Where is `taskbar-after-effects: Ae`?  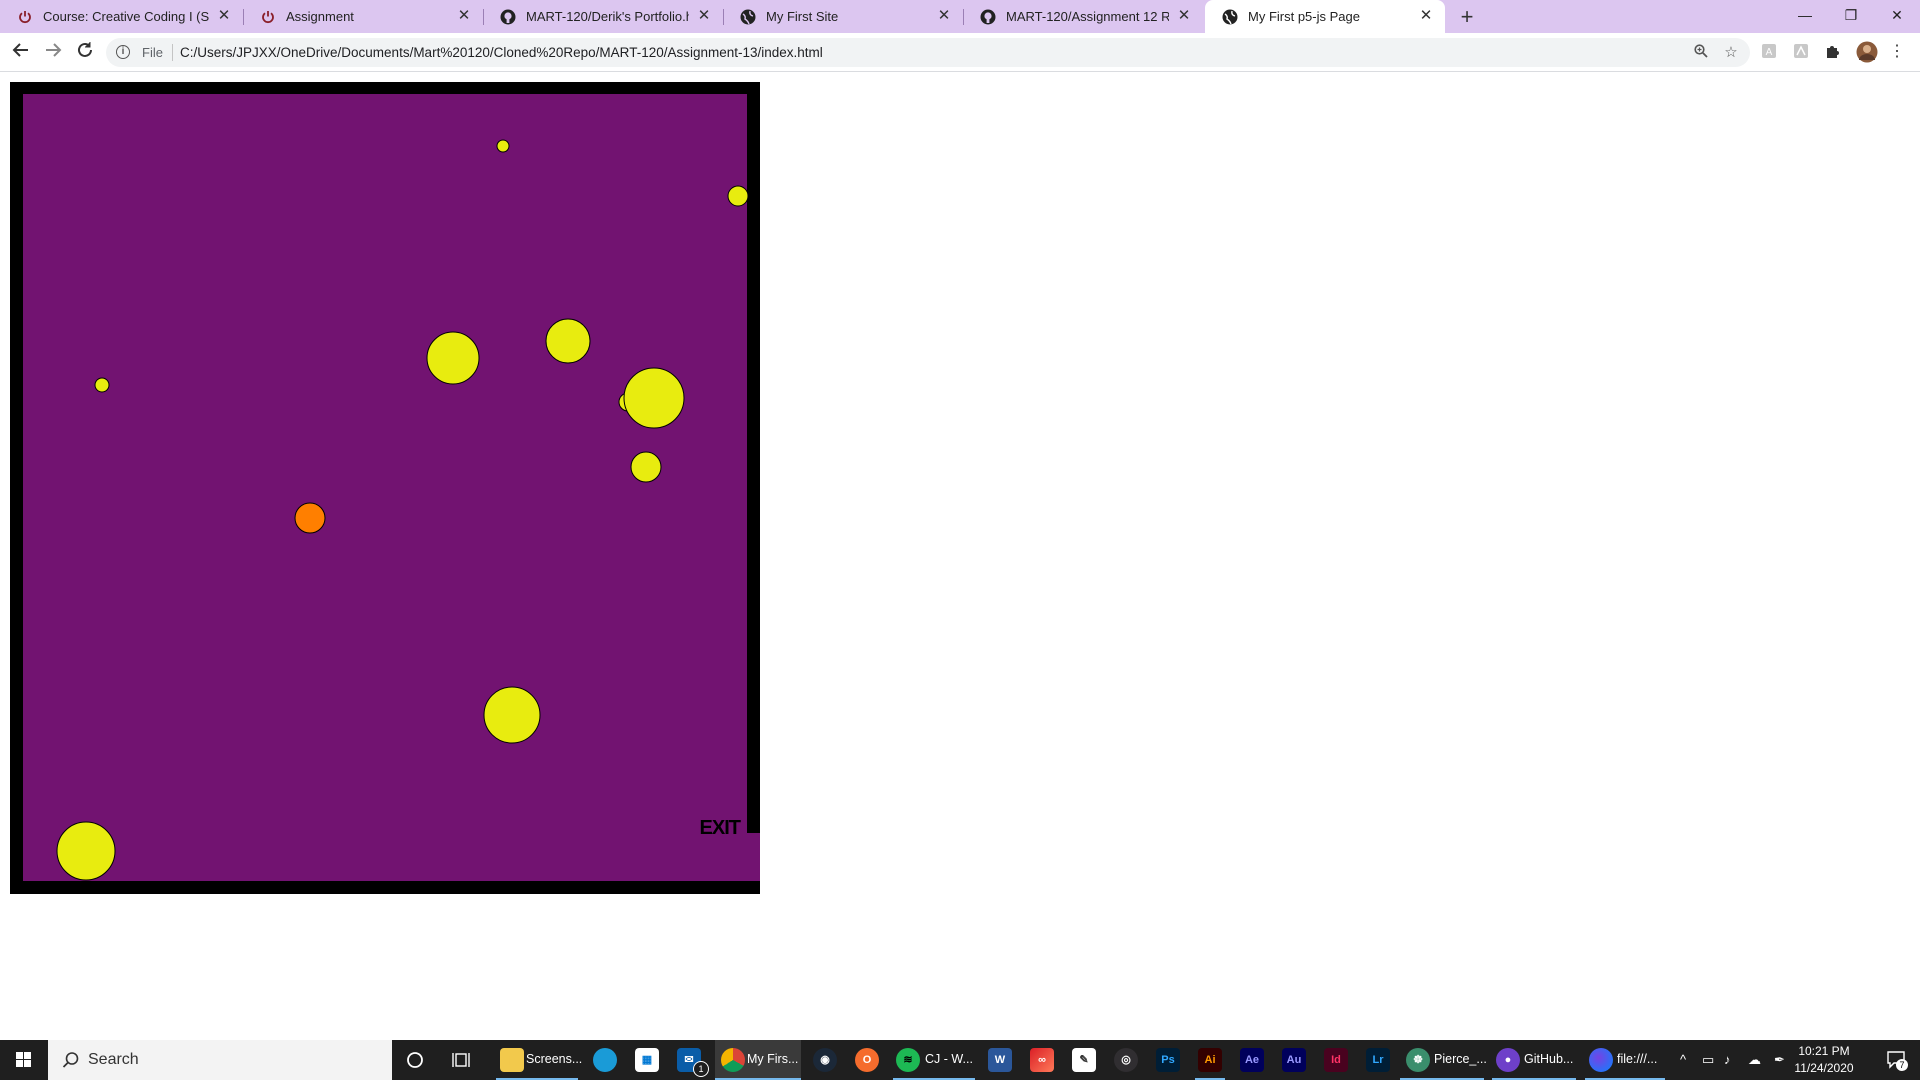 taskbar-after-effects: Ae is located at coordinates (1252, 1060).